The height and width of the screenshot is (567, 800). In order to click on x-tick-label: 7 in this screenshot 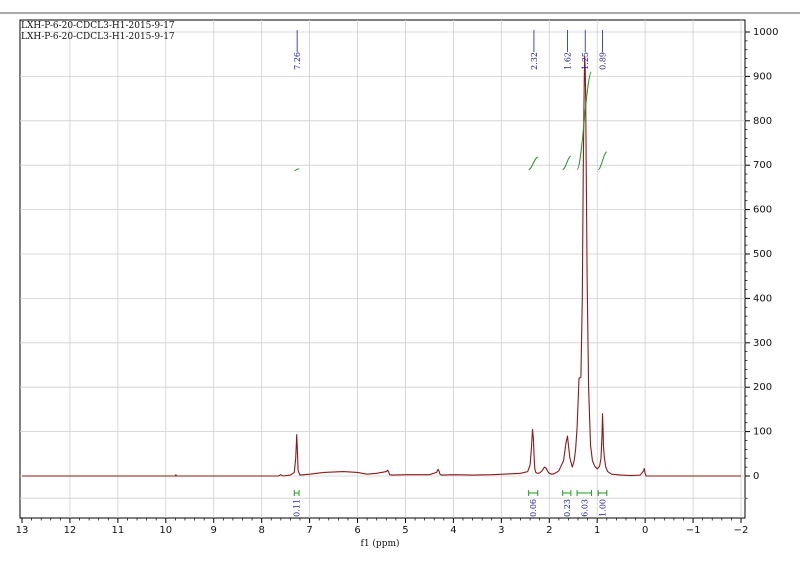, I will do `click(309, 530)`.